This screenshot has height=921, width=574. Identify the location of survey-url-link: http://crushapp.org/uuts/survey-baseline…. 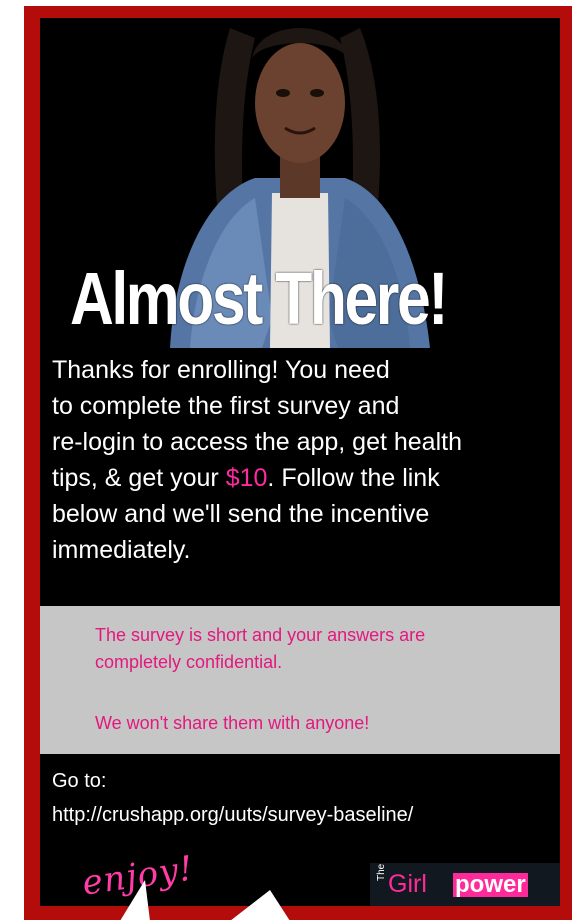
(304, 815).